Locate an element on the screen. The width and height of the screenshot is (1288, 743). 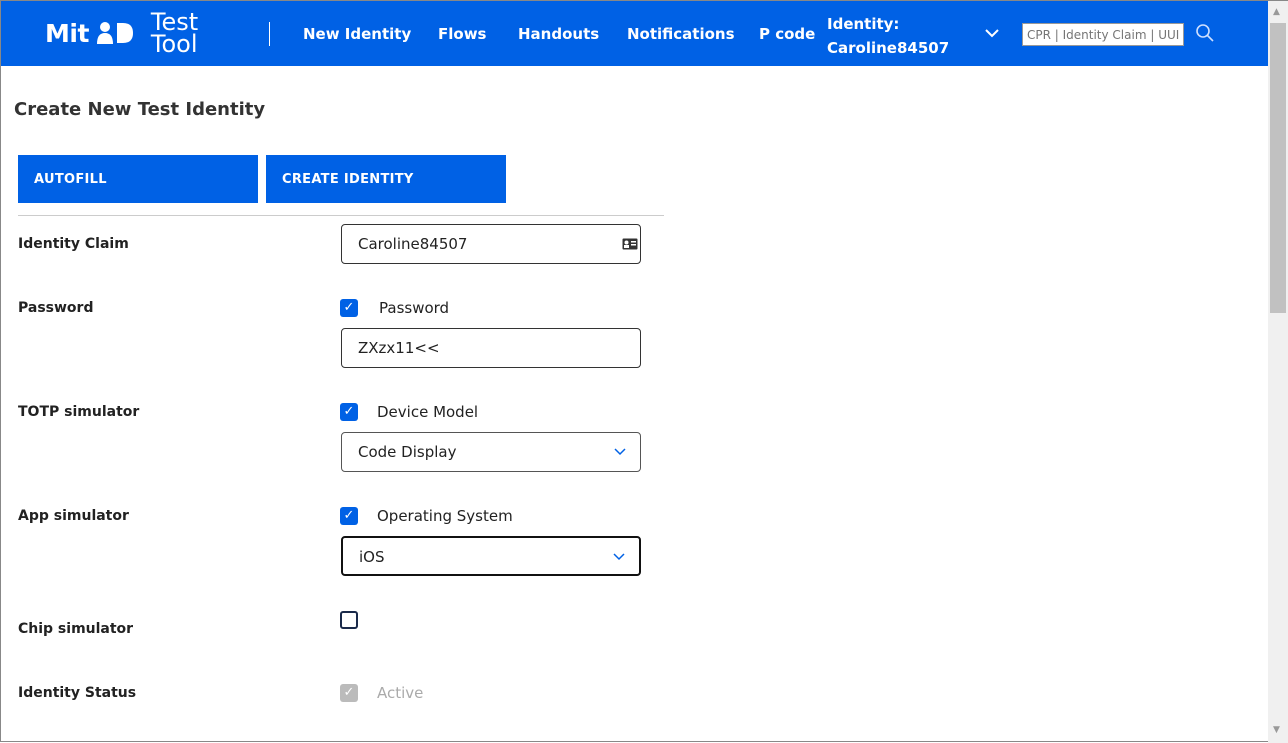
search-input is located at coordinates (1103, 34).